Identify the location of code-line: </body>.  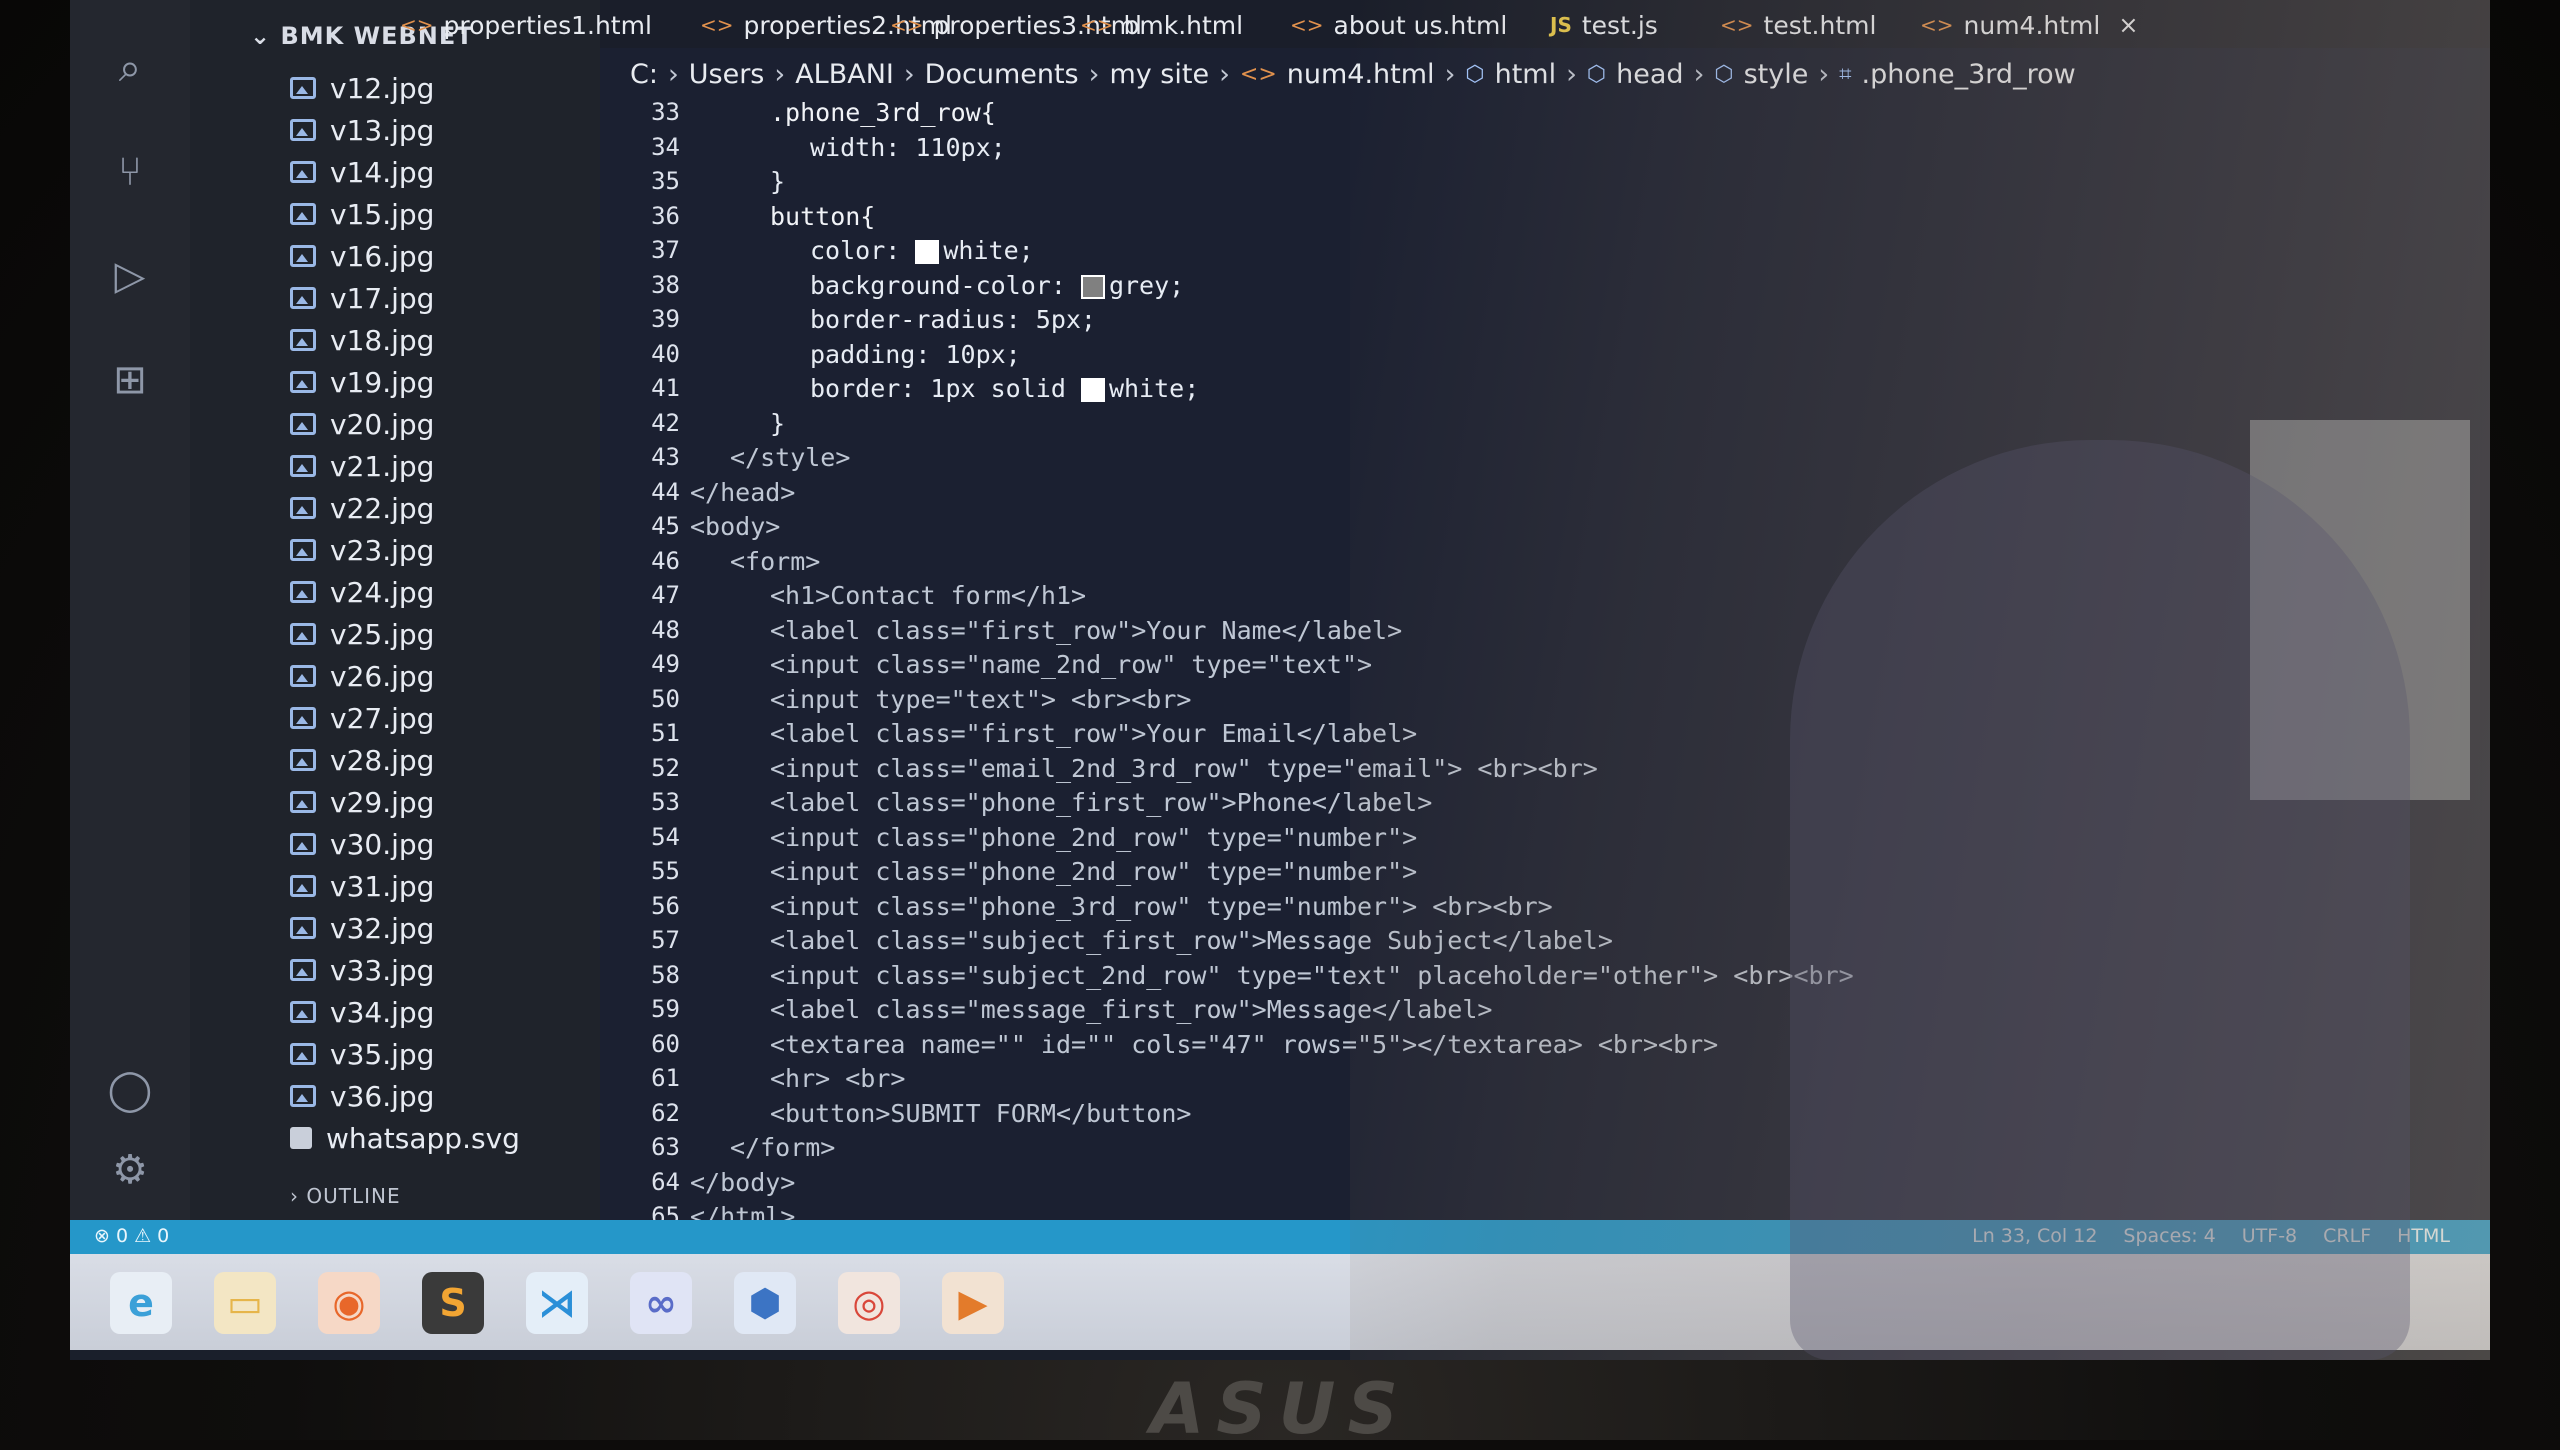
(742, 1182).